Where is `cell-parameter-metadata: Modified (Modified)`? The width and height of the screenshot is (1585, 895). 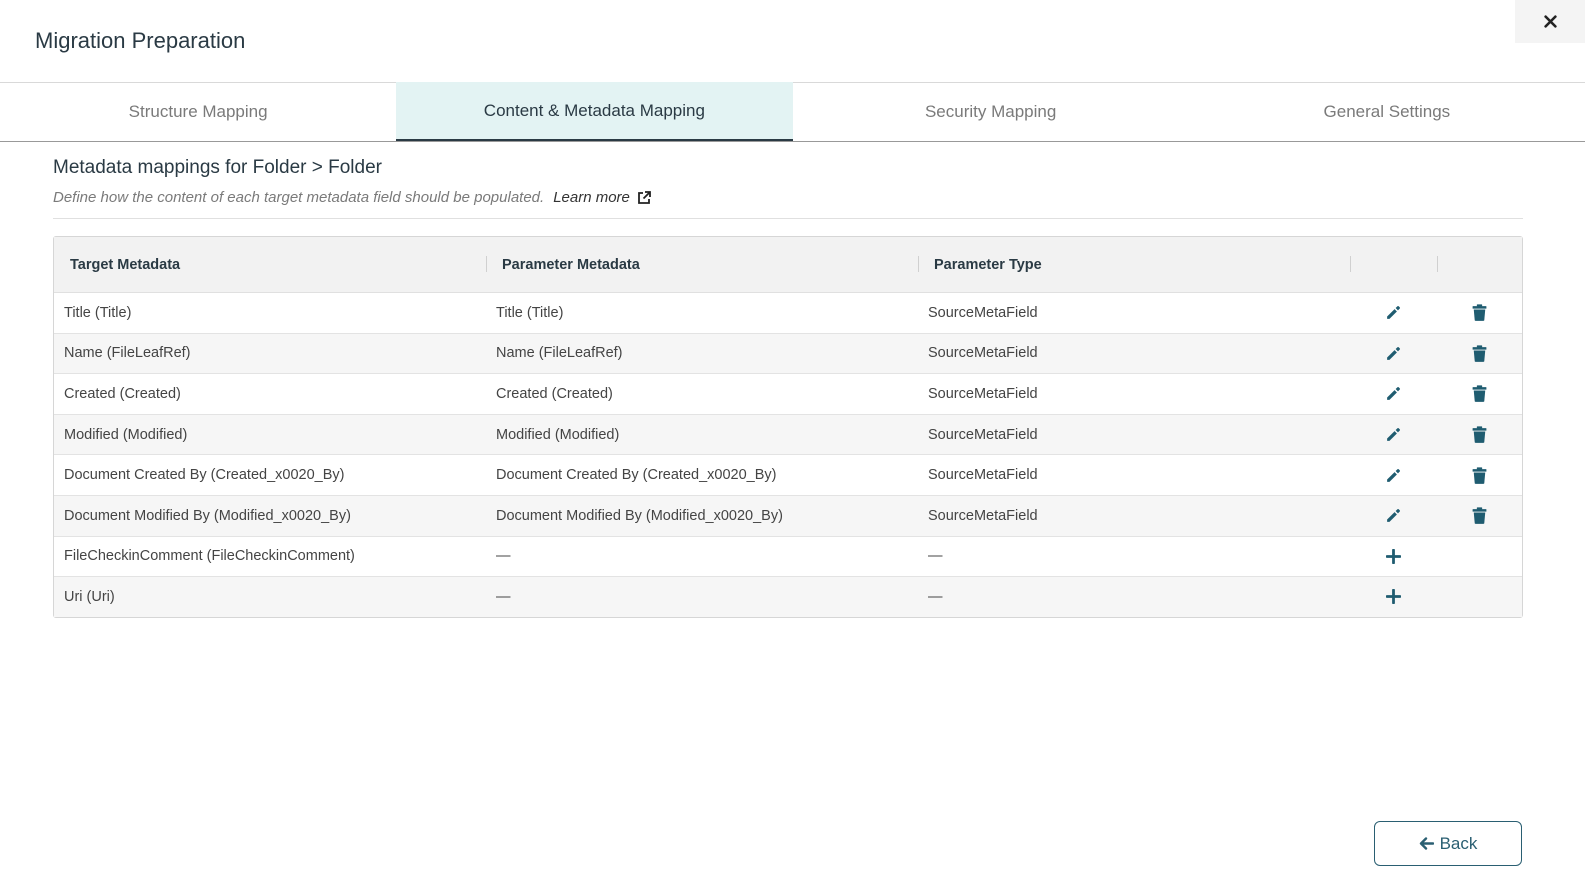
cell-parameter-metadata: Modified (Modified) is located at coordinates (558, 434).